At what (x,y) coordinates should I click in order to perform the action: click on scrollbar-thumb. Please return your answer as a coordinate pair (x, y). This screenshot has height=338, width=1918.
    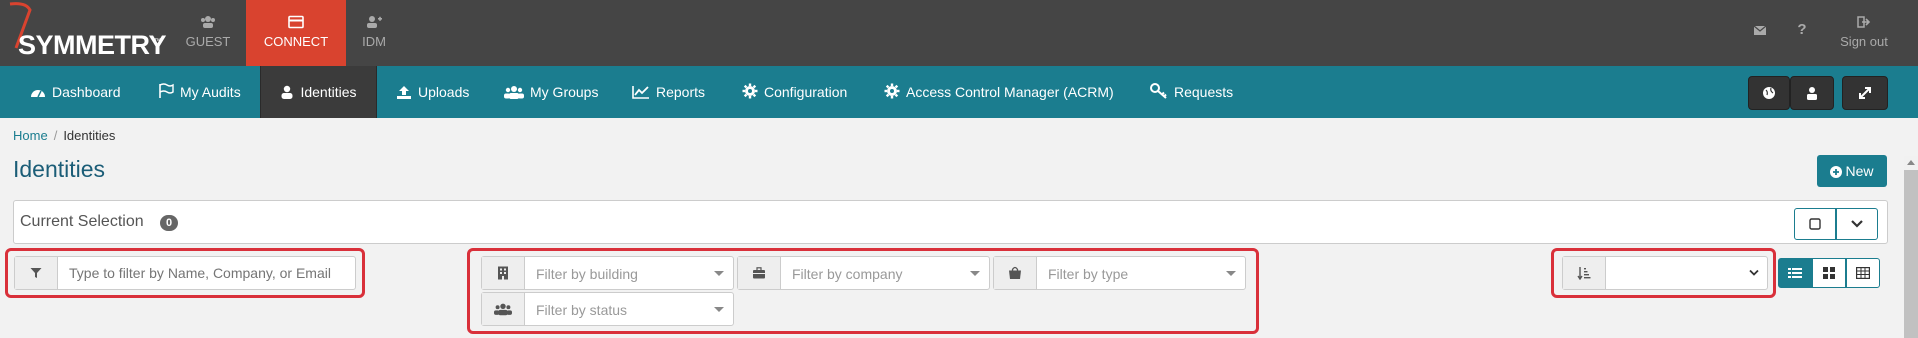
    Looking at the image, I should click on (1911, 254).